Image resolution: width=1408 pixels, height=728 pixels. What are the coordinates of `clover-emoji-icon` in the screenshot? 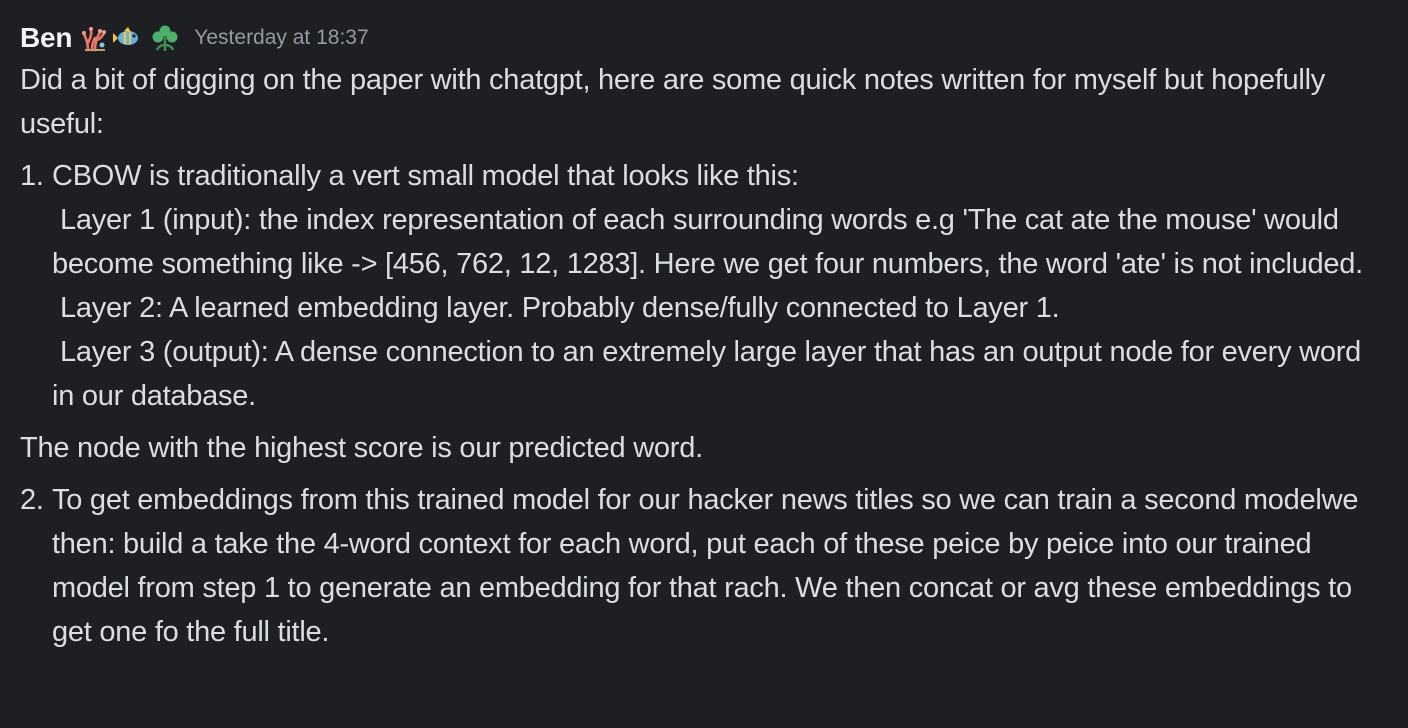 It's located at (165, 38).